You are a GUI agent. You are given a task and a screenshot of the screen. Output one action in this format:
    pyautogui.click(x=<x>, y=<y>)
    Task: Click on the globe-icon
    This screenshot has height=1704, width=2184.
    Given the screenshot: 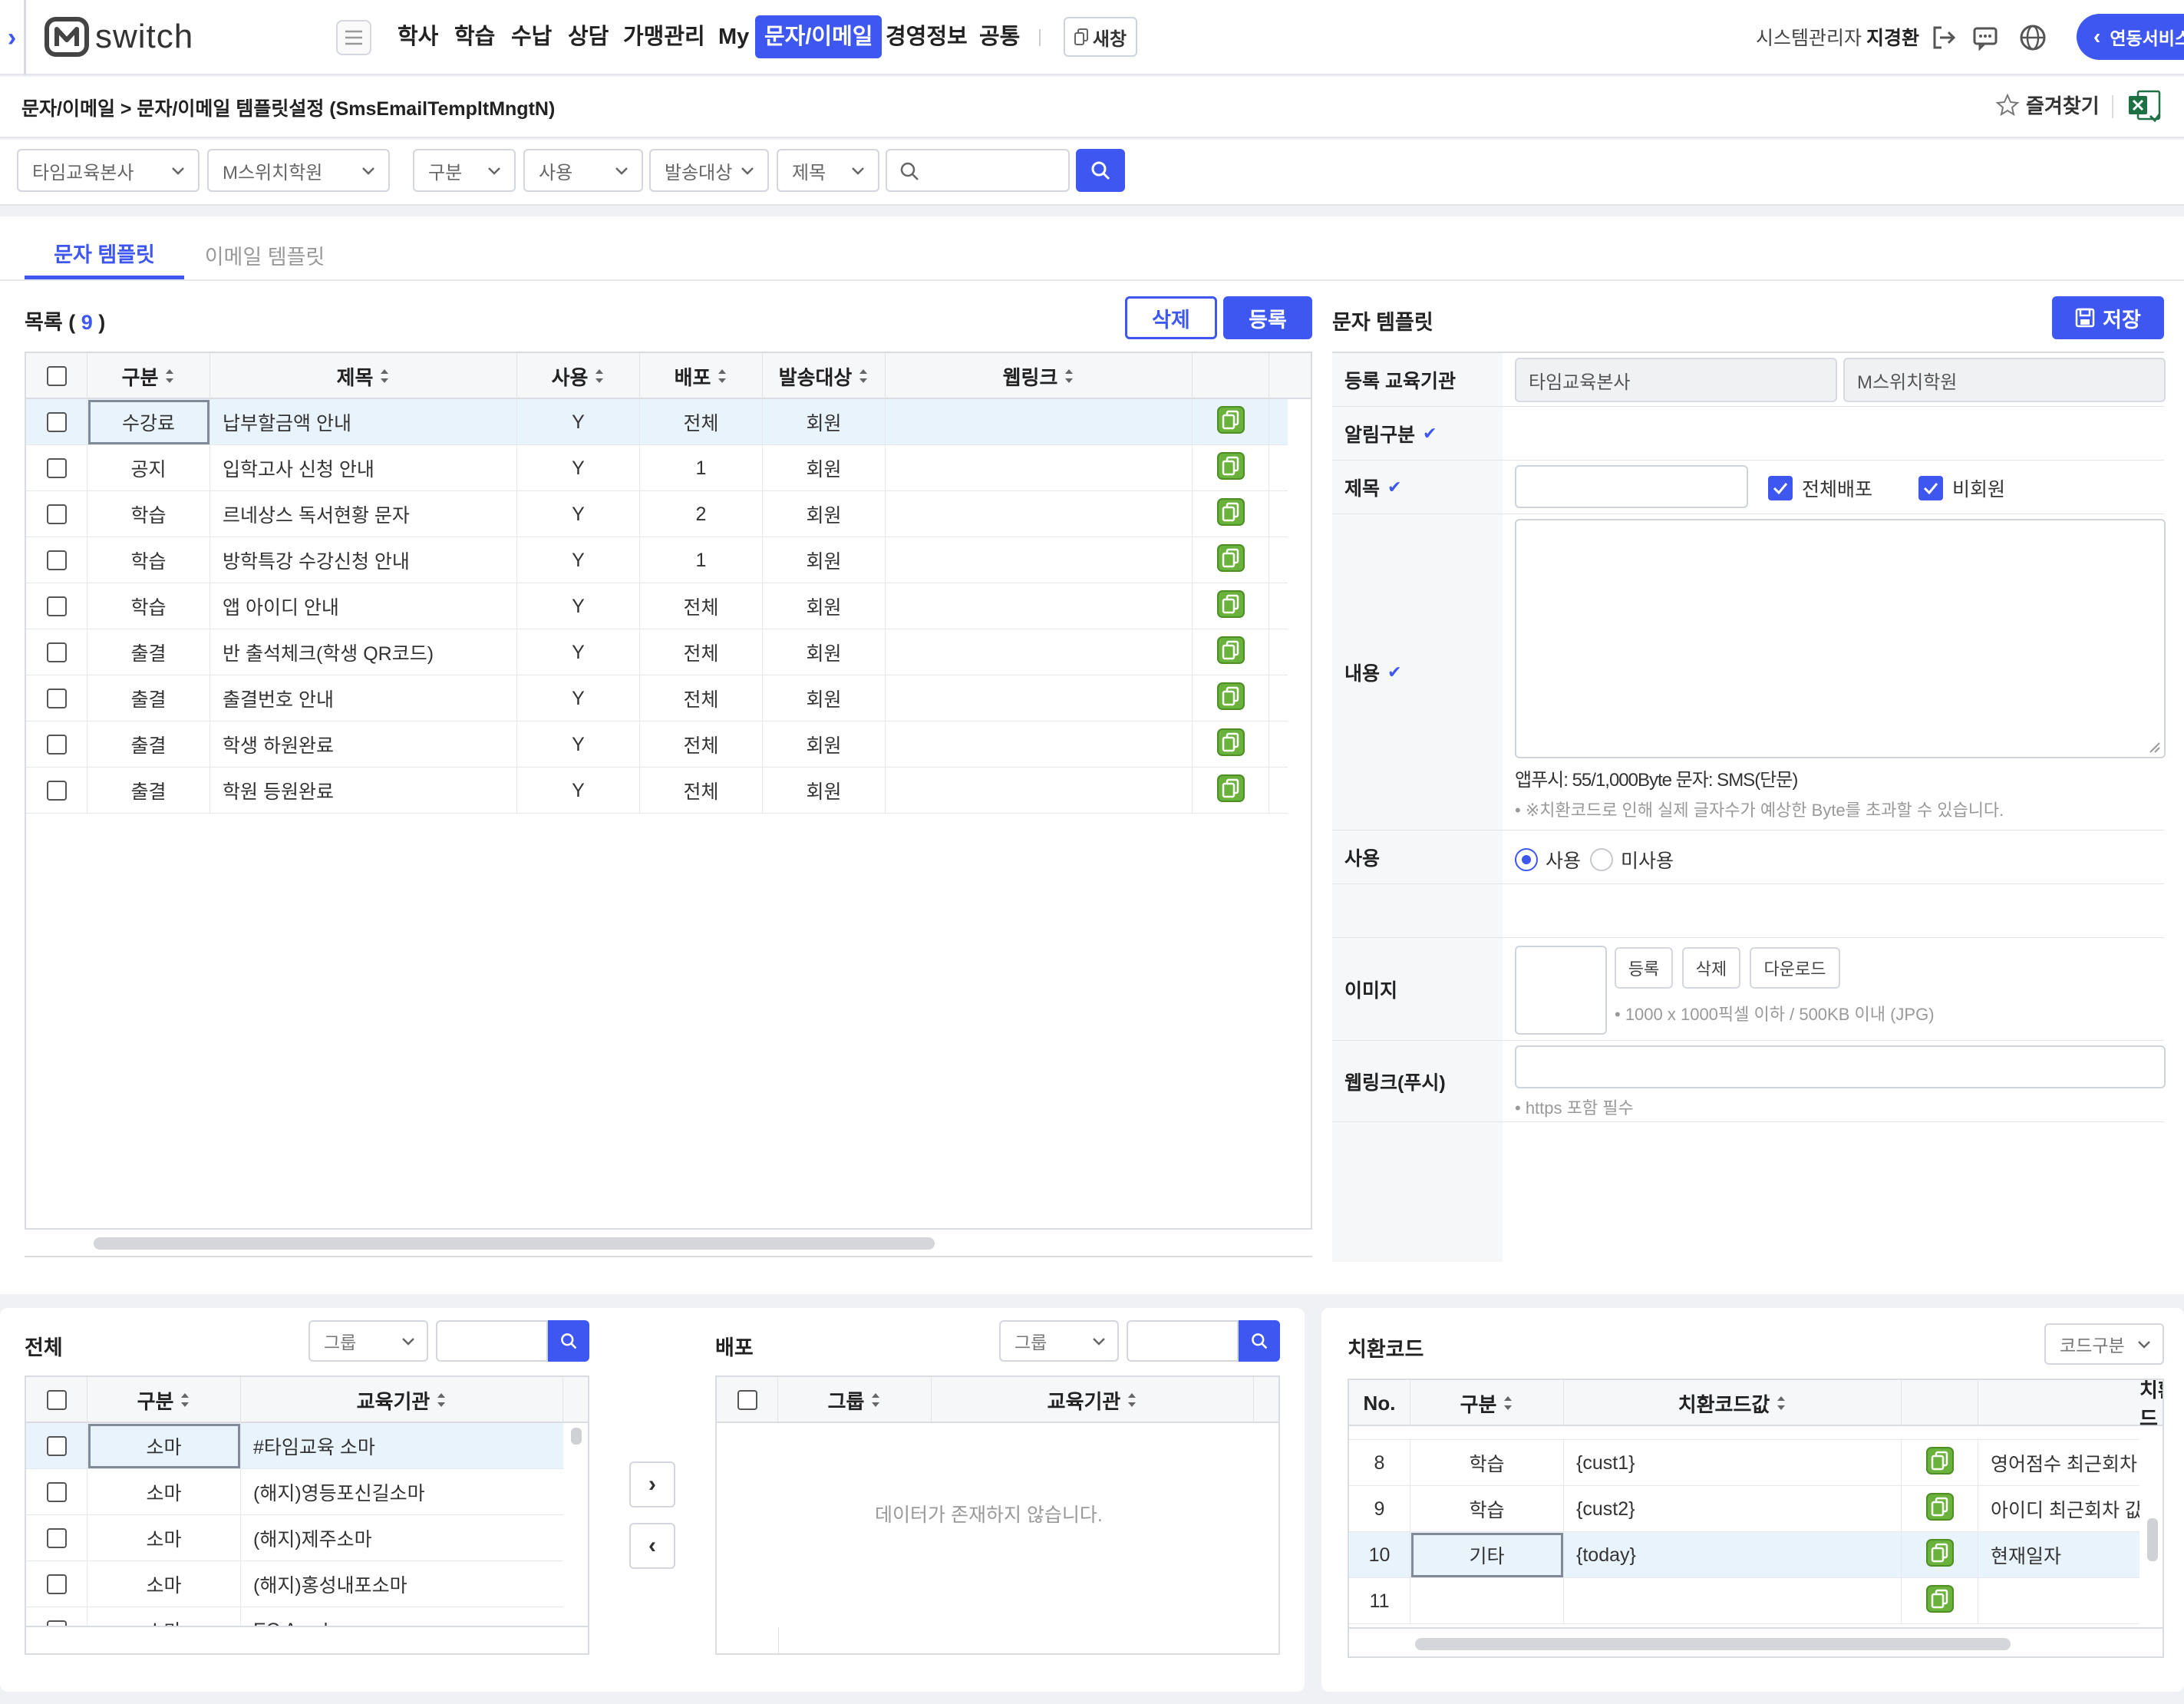 What is the action you would take?
    pyautogui.click(x=2033, y=38)
    